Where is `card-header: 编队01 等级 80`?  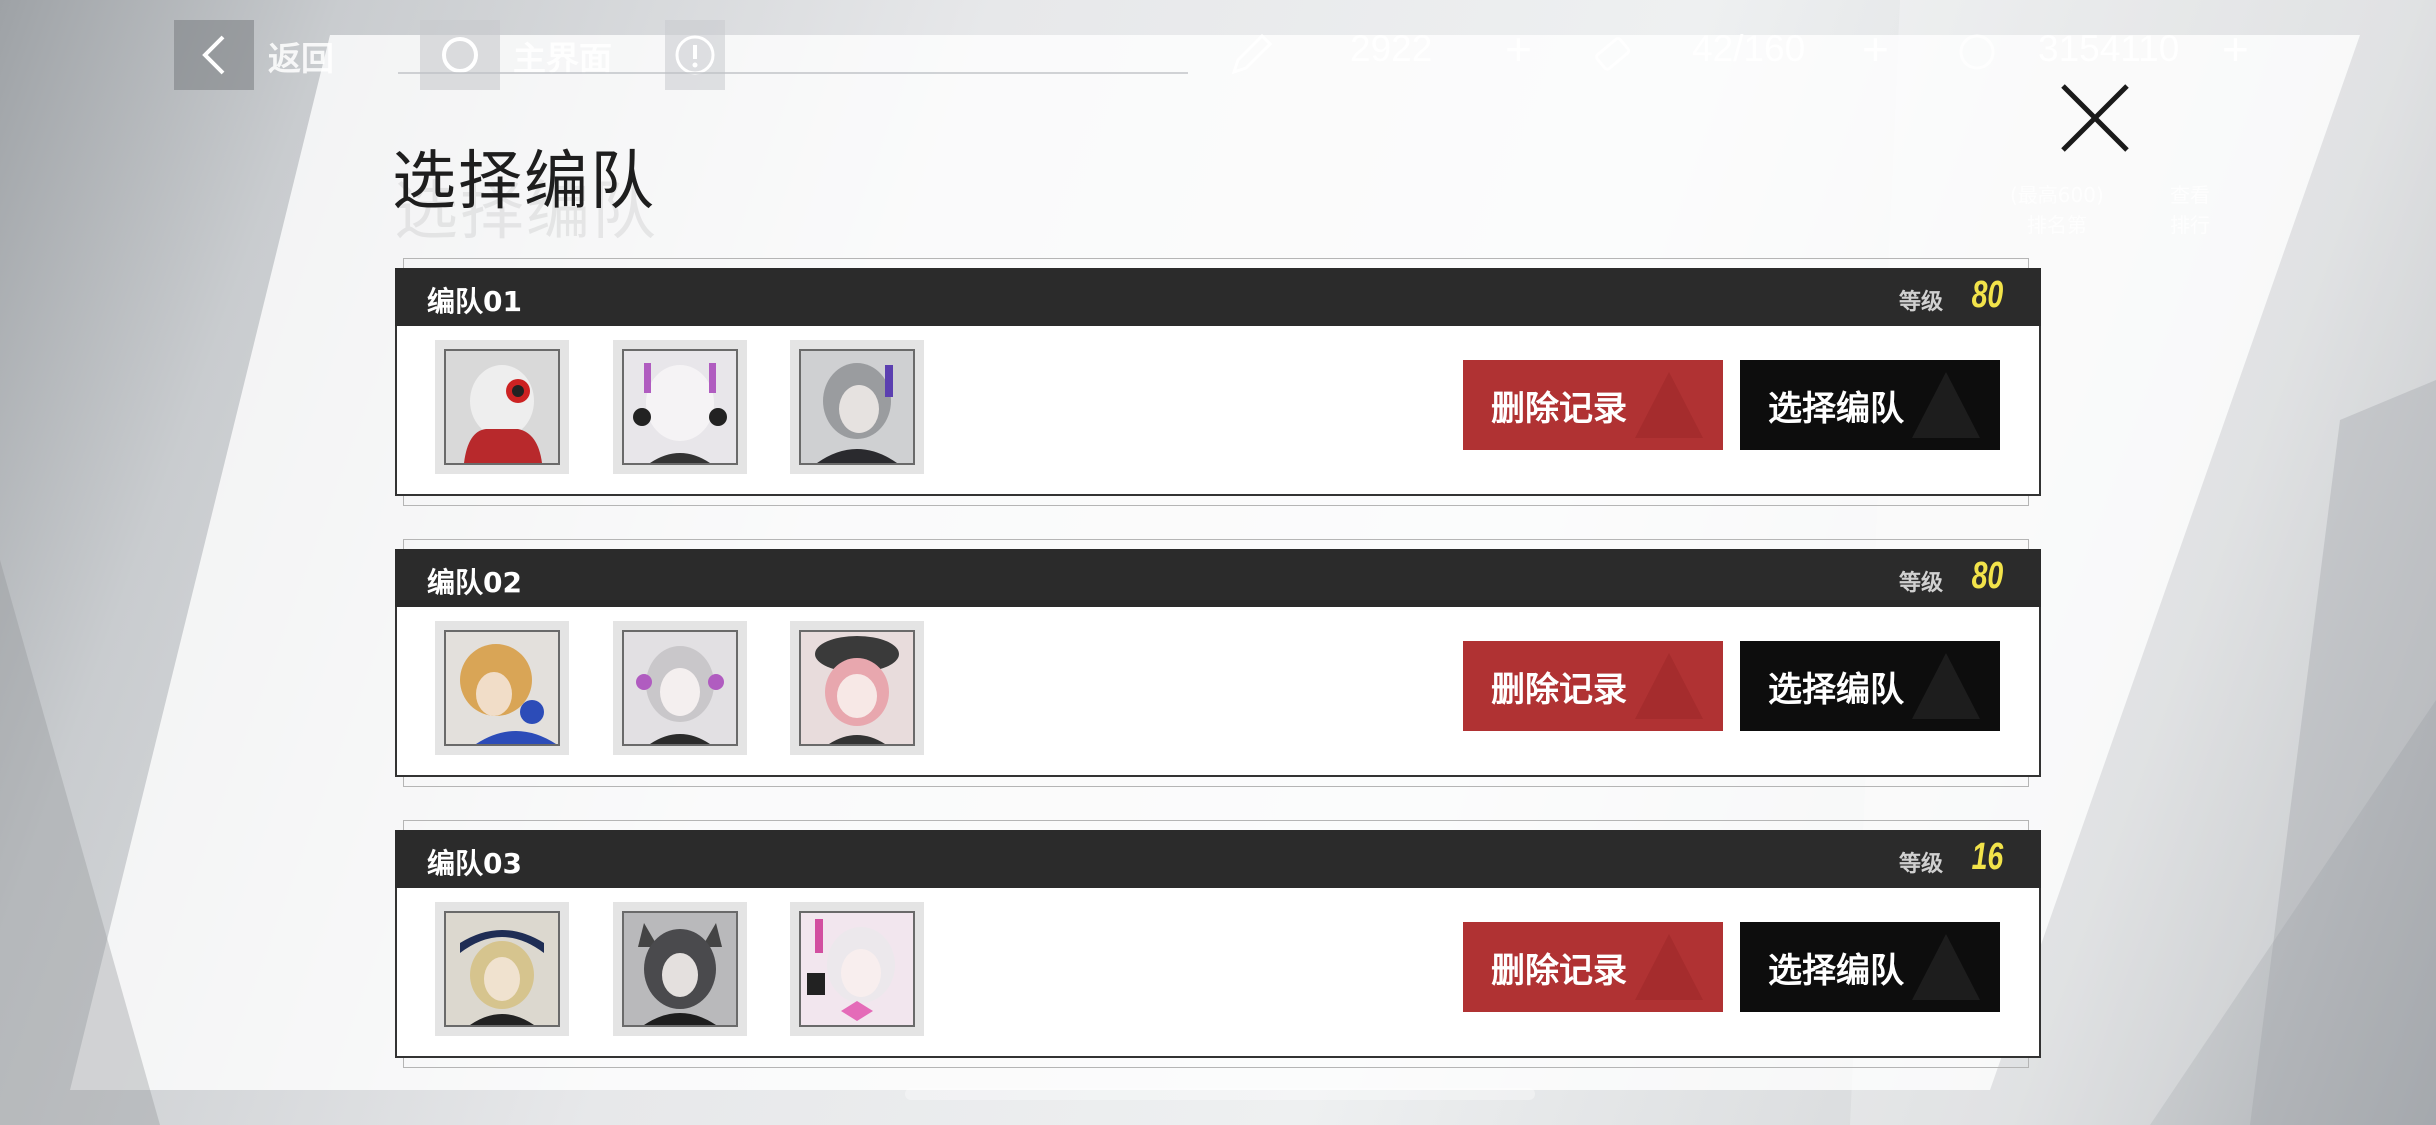 card-header: 编队01 等级 80 is located at coordinates (1218, 297).